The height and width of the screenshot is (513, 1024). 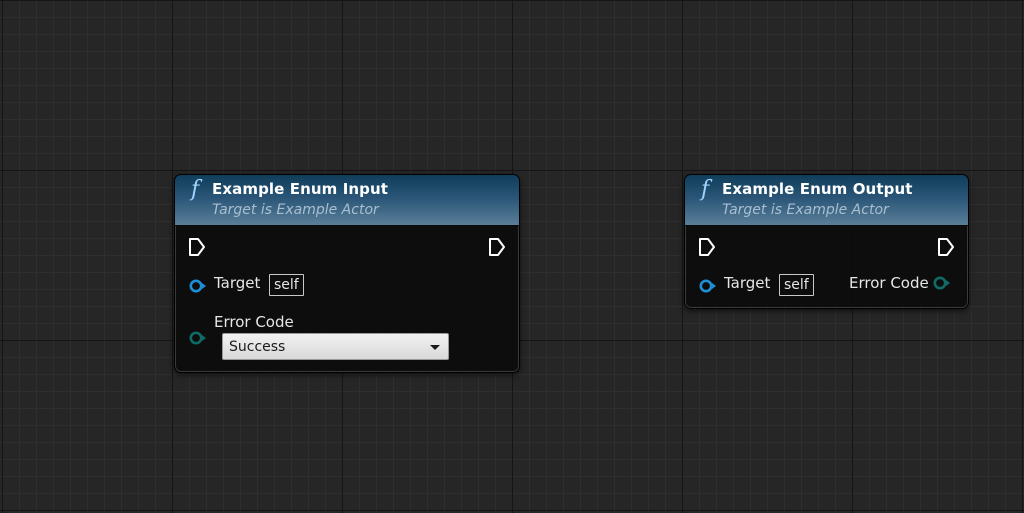 What do you see at coordinates (335, 346) in the screenshot?
I see `error-code-dropdown: Success` at bounding box center [335, 346].